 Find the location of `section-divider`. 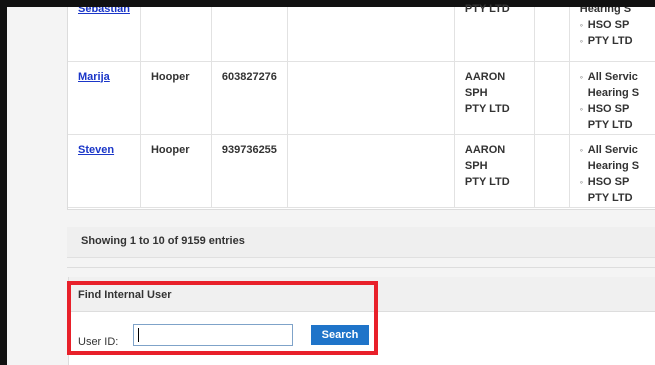

section-divider is located at coordinates (361, 267).